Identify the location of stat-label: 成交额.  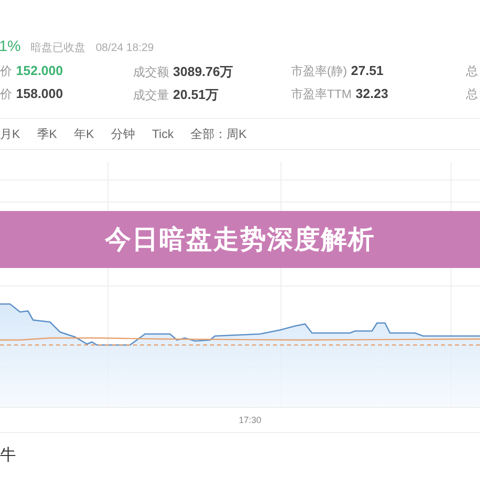
(151, 72).